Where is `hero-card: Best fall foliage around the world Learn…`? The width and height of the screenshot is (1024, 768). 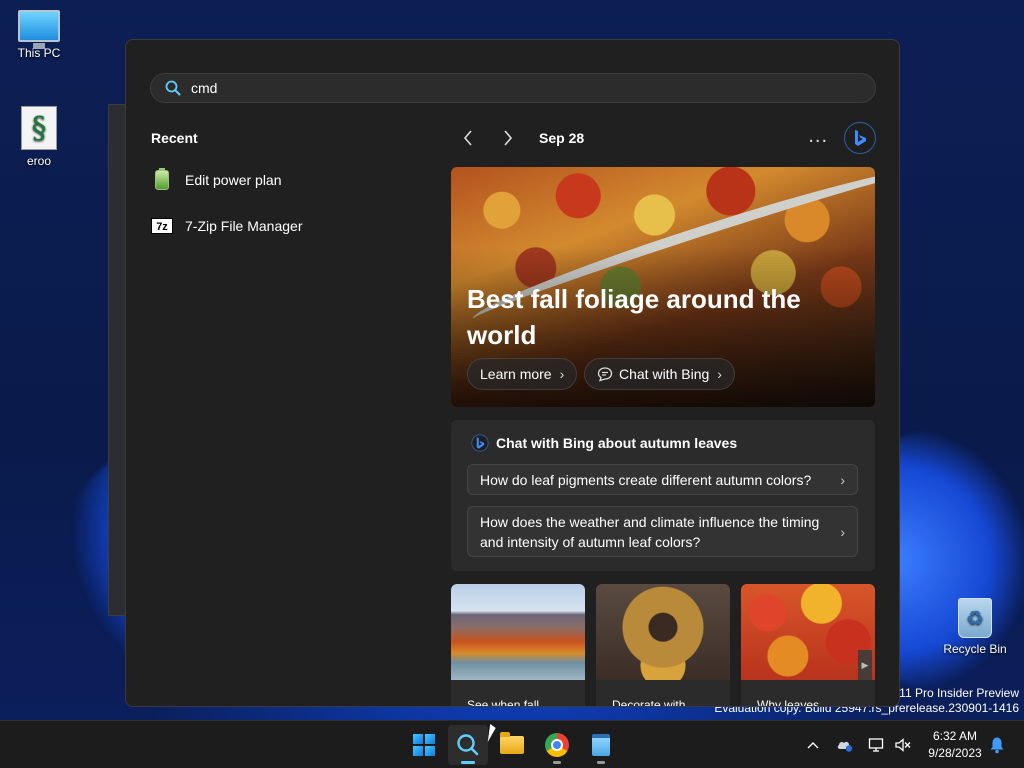 hero-card: Best fall foliage around the world Learn… is located at coordinates (663, 287).